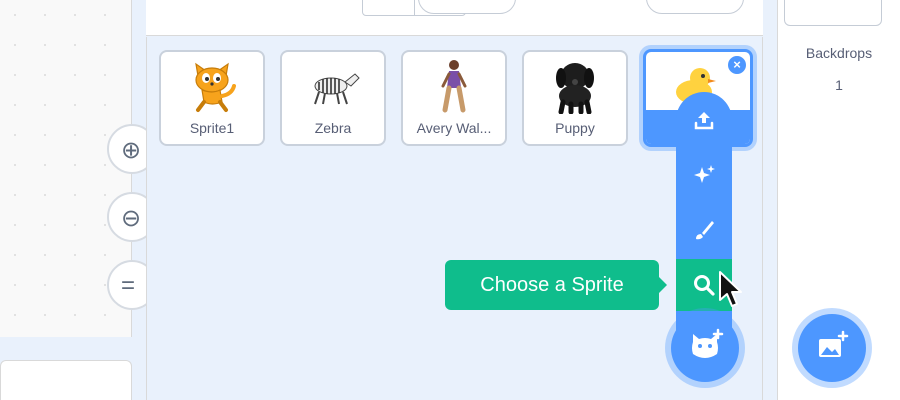 The image size is (900, 400). I want to click on add-backdrop-button, so click(832, 348).